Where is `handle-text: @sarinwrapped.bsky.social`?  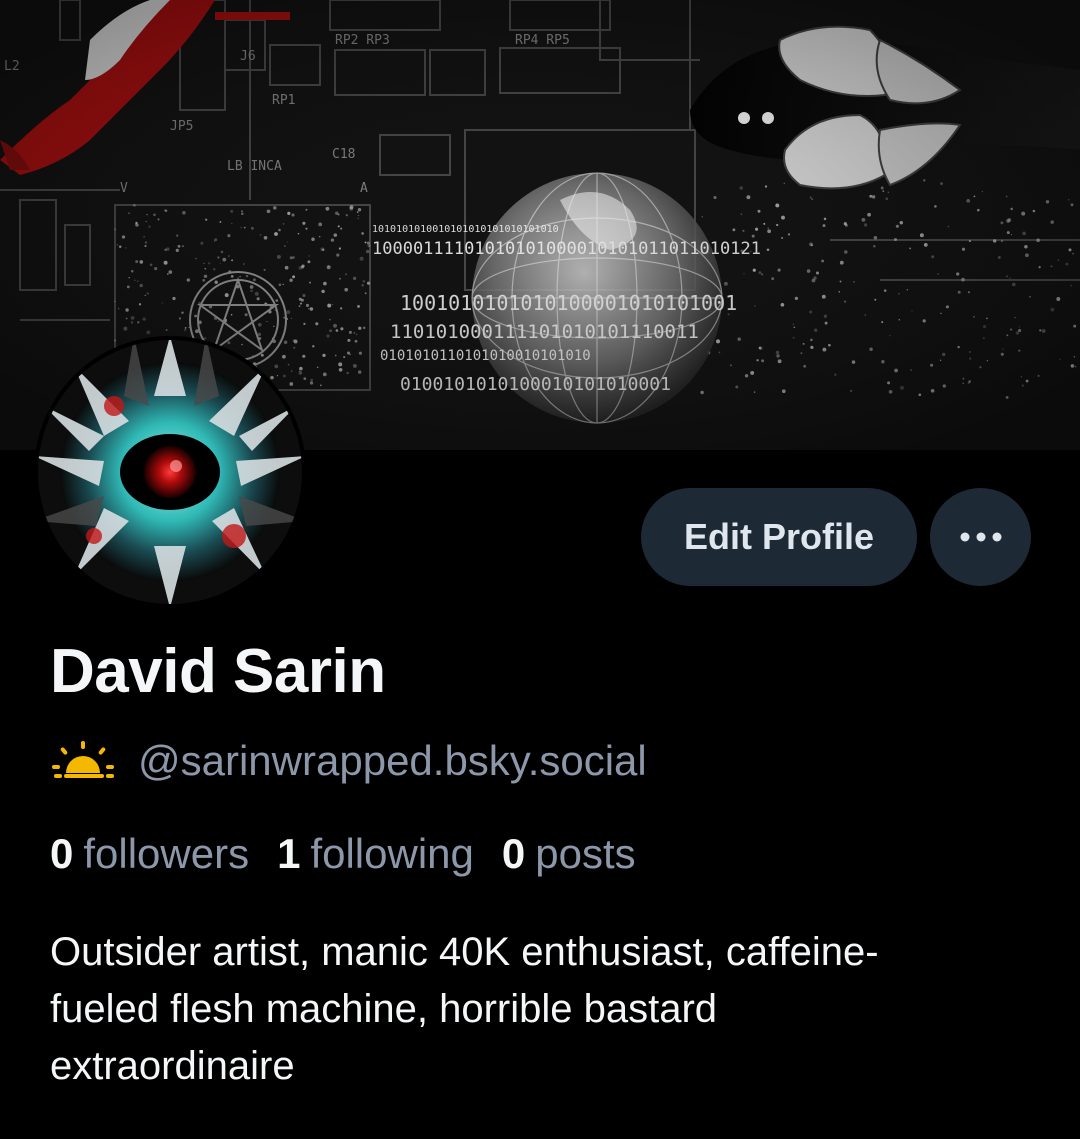
handle-text: @sarinwrapped.bsky.social is located at coordinates (392, 761).